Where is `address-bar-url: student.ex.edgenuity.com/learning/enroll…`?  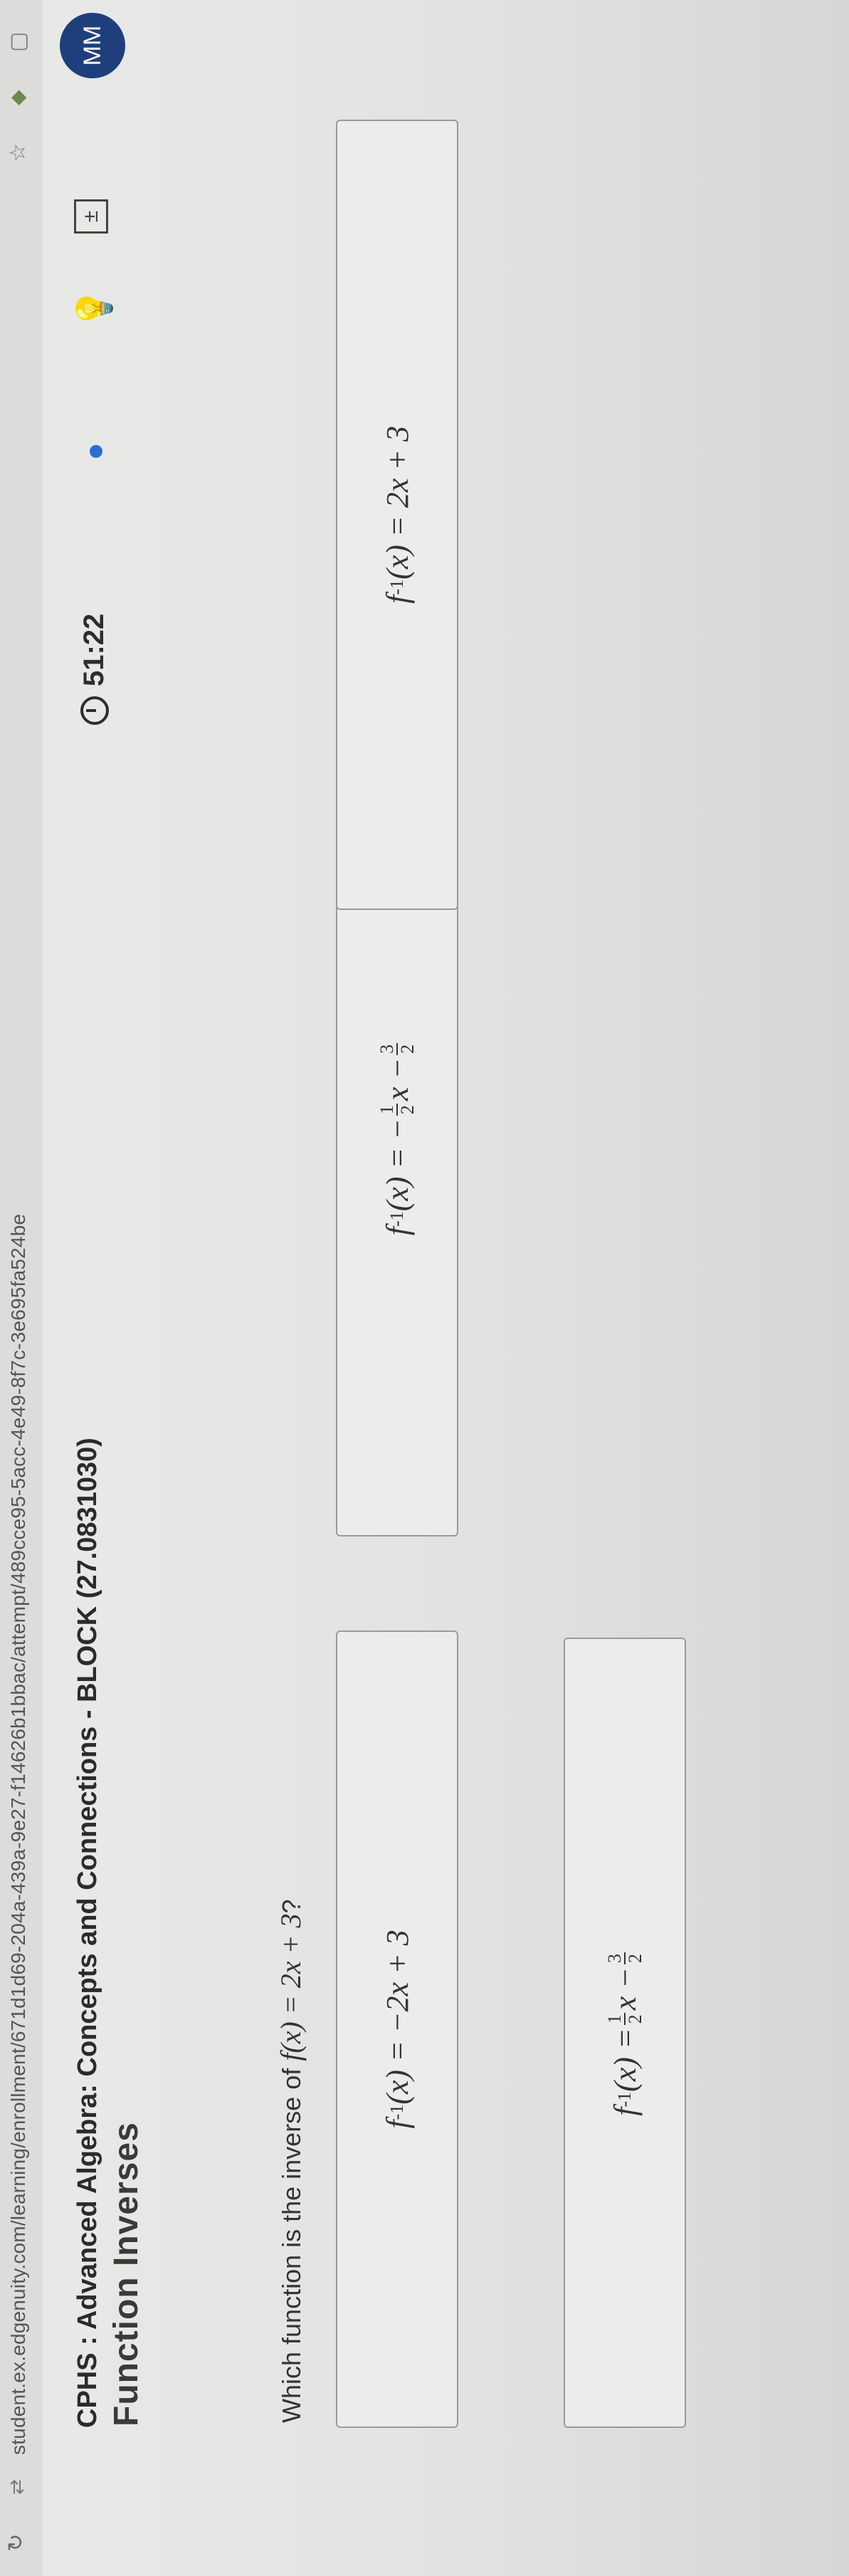 address-bar-url: student.ex.edgenuity.com/learning/enroll… is located at coordinates (18, 1834).